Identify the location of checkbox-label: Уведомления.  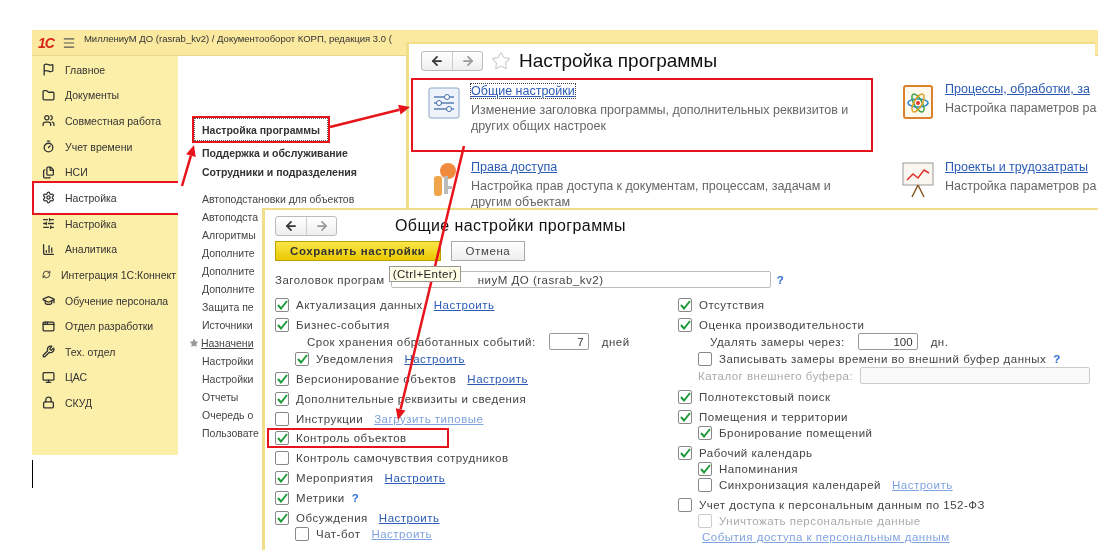
(355, 358).